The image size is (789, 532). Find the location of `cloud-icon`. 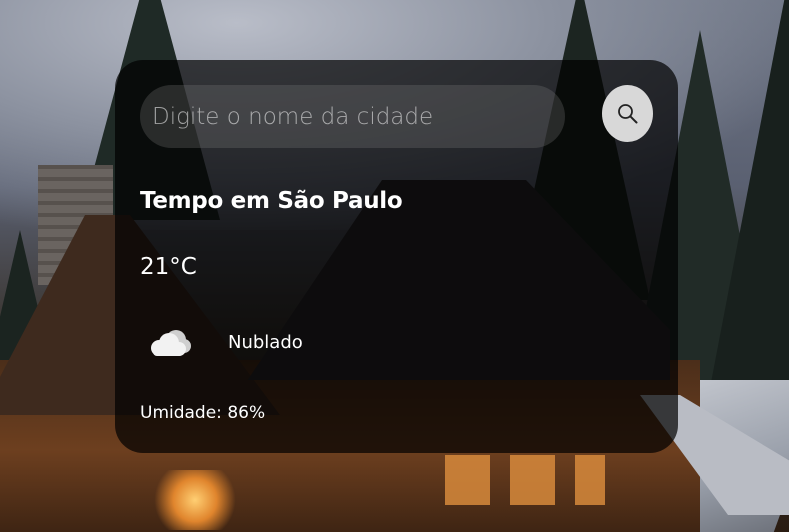

cloud-icon is located at coordinates (171, 343).